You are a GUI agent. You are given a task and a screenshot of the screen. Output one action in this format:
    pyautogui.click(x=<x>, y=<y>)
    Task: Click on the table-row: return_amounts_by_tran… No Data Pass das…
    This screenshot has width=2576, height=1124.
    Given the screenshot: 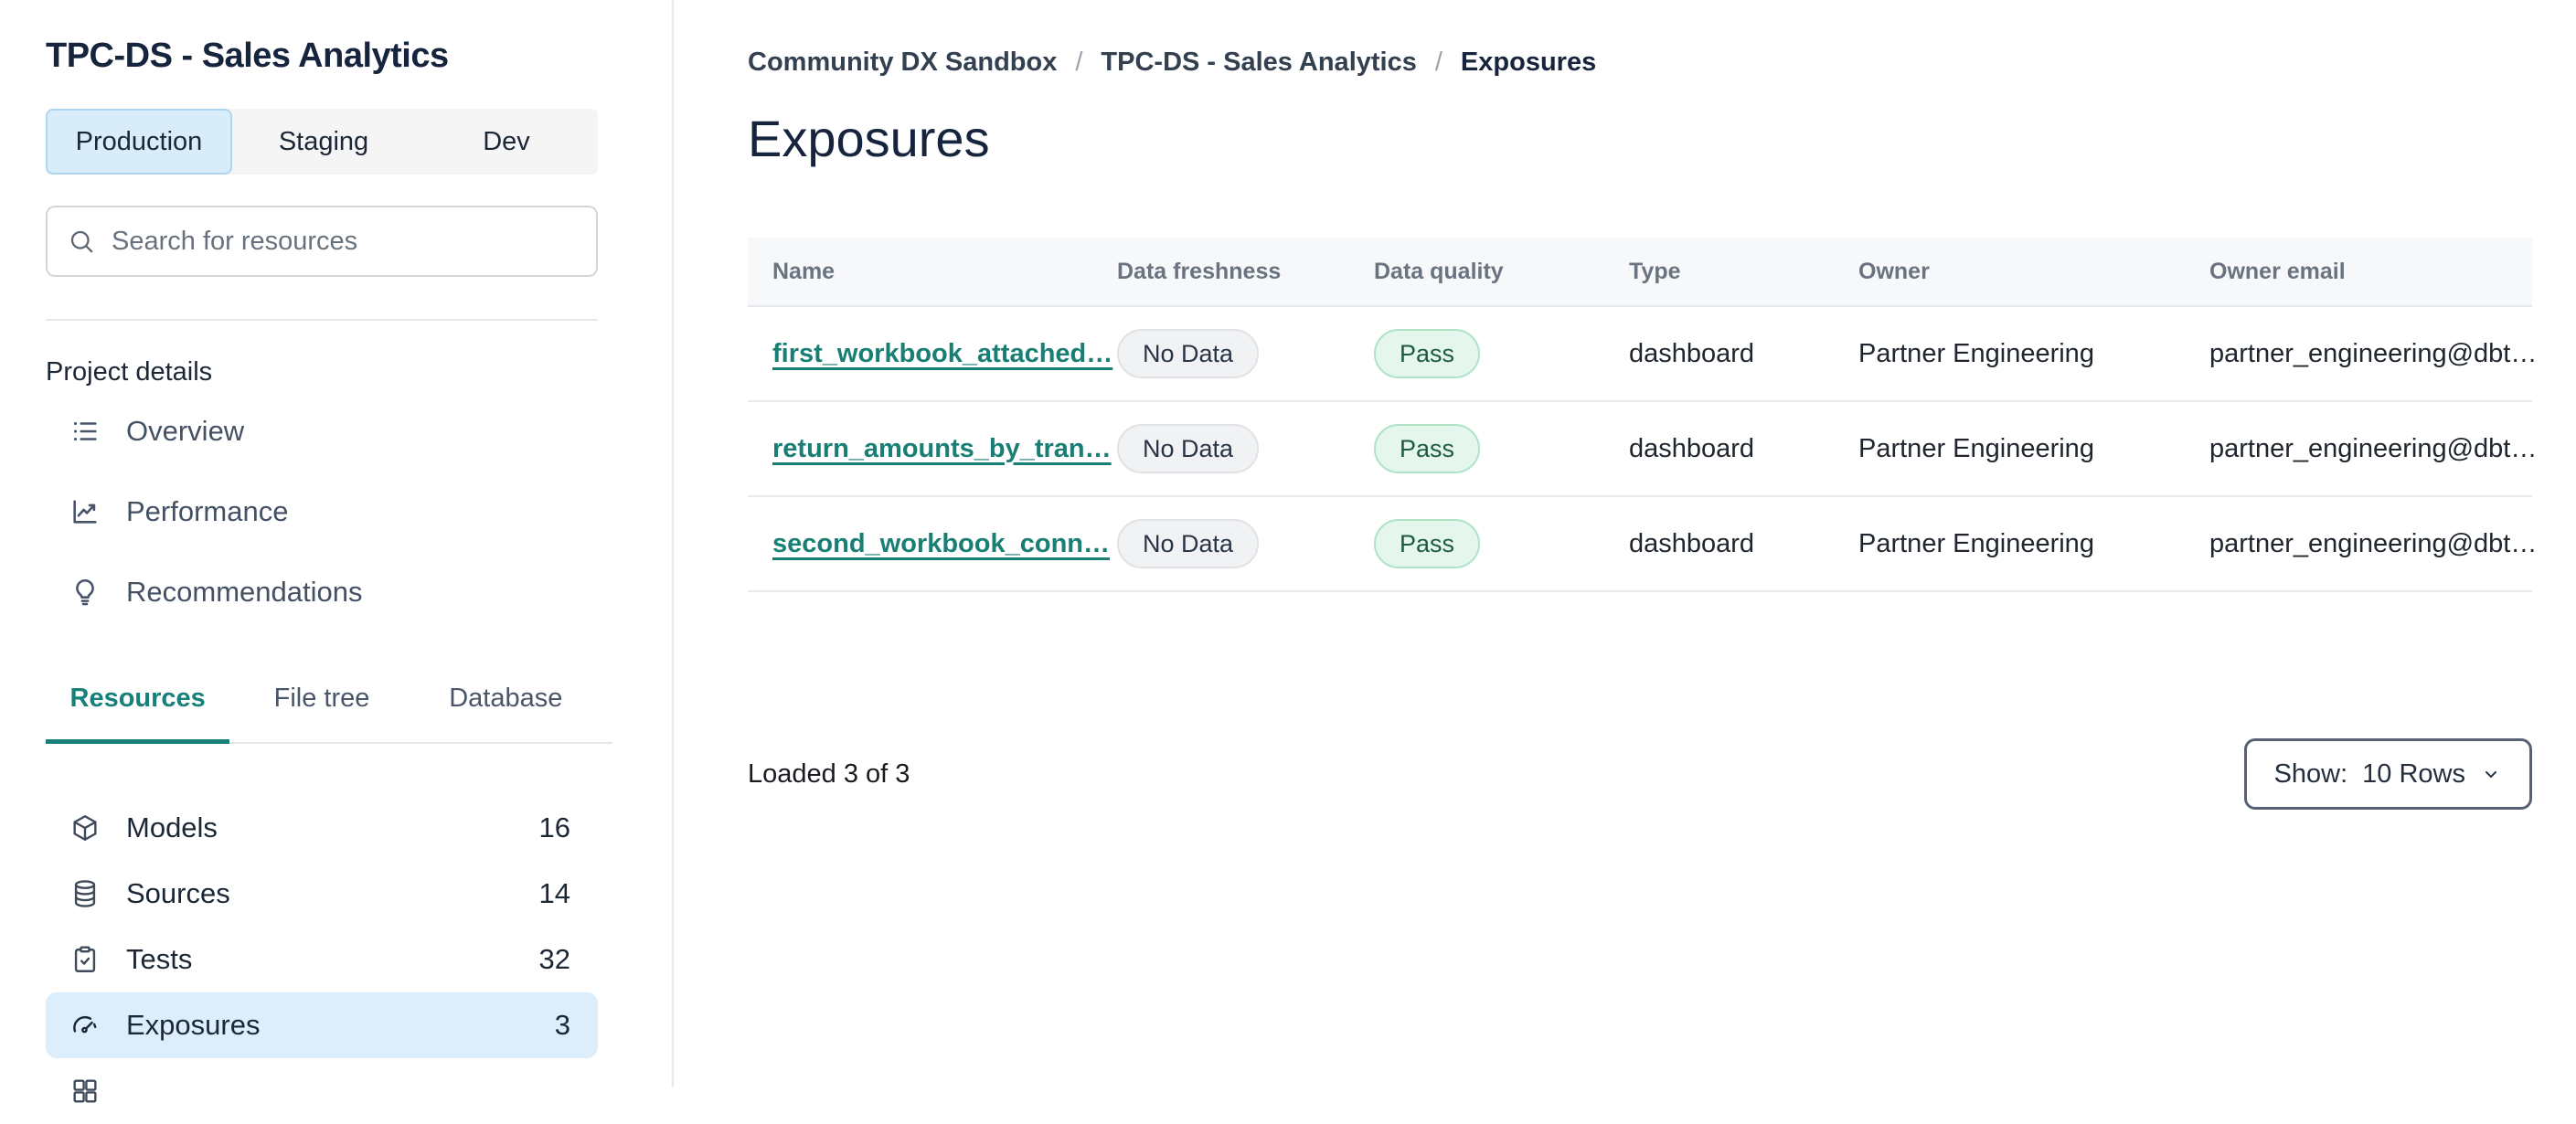 What is the action you would take?
    pyautogui.click(x=1643, y=449)
    